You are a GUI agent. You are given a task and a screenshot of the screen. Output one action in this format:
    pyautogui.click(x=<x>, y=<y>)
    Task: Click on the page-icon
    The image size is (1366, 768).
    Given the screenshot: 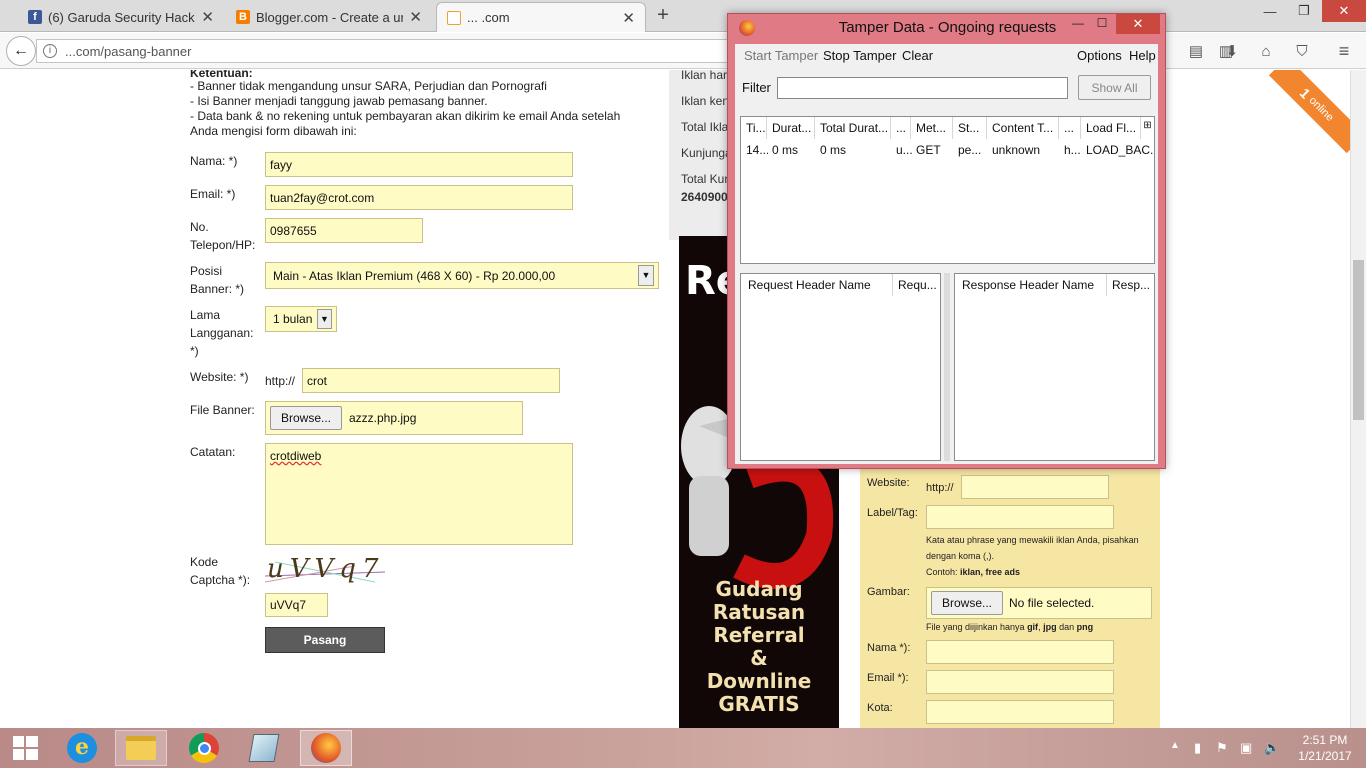 What is the action you would take?
    pyautogui.click(x=454, y=17)
    